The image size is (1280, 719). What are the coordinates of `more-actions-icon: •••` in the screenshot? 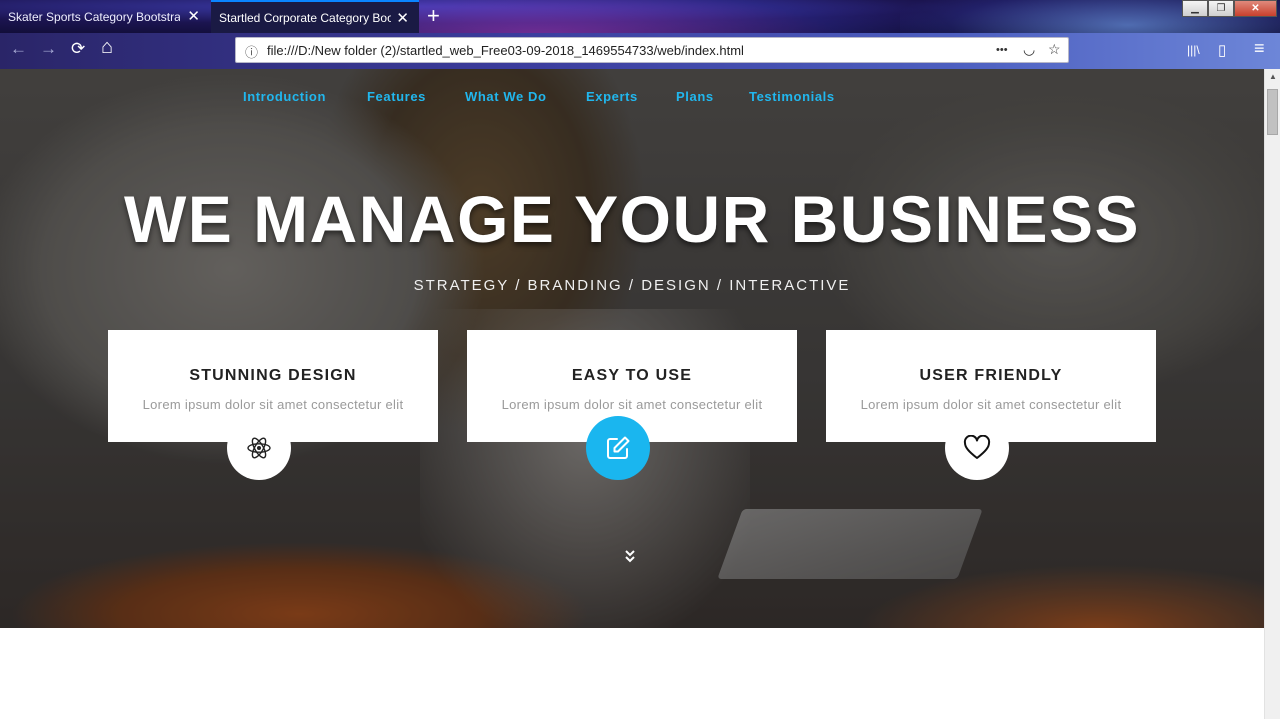 It's located at (1002, 50).